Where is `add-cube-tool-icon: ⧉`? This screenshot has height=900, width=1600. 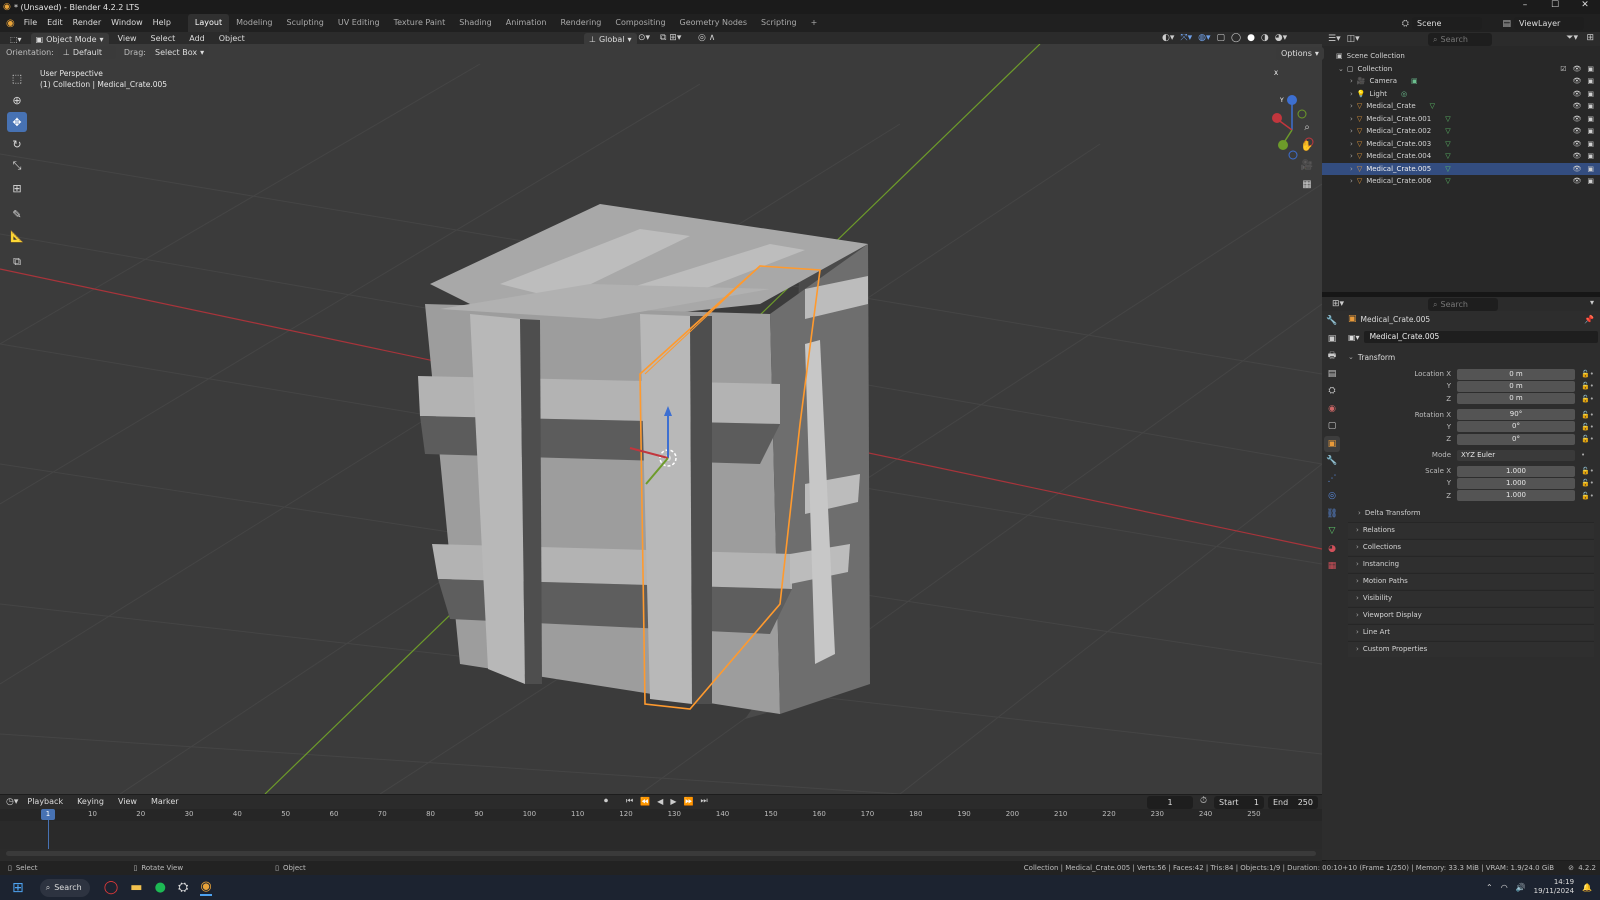
add-cube-tool-icon: ⧉ is located at coordinates (17, 262).